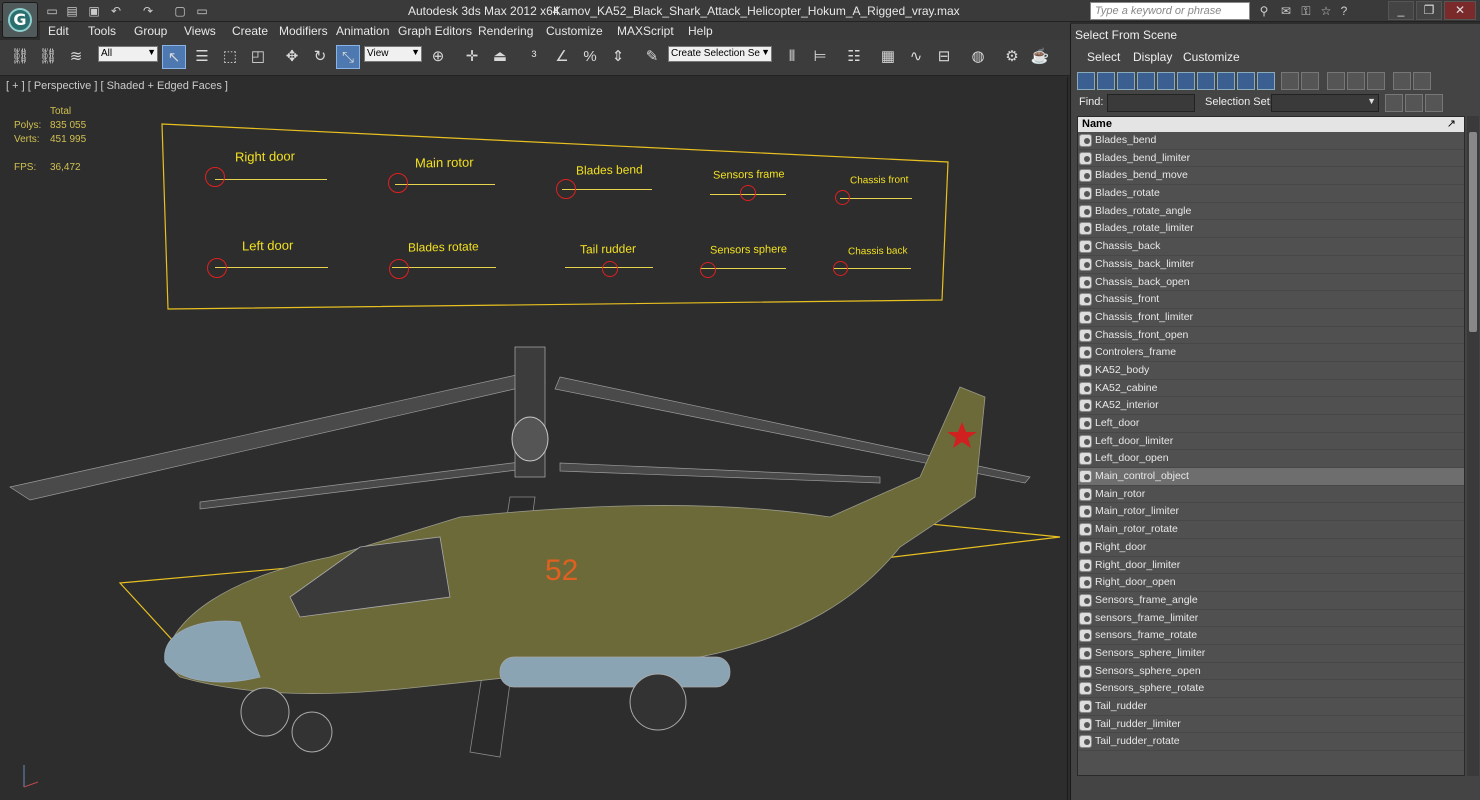 This screenshot has width=1480, height=800. What do you see at coordinates (1040, 57) in the screenshot?
I see `render-teapot-icon: ☕` at bounding box center [1040, 57].